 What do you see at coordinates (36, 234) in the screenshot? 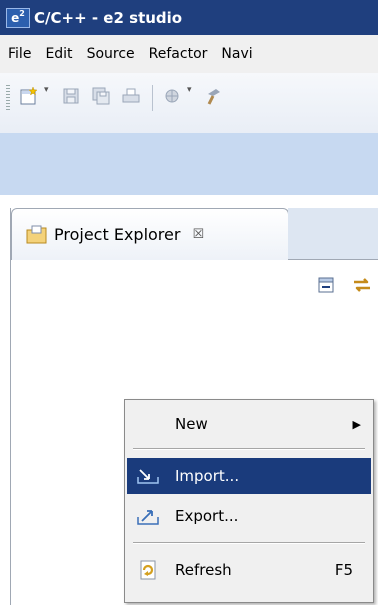
I see `project-explorer-icon` at bounding box center [36, 234].